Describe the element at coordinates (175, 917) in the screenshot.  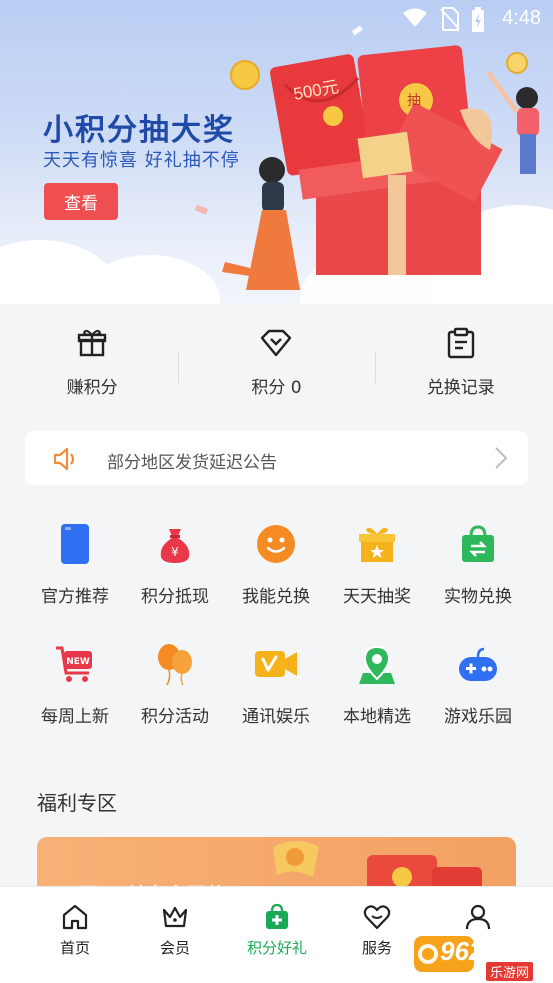
I see `crown-icon` at that location.